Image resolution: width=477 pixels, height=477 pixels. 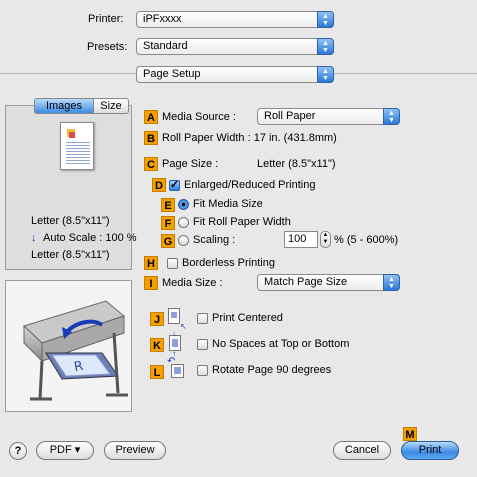 I want to click on media-source-popup: Roll Paper ▲ ▼, so click(x=328, y=116).